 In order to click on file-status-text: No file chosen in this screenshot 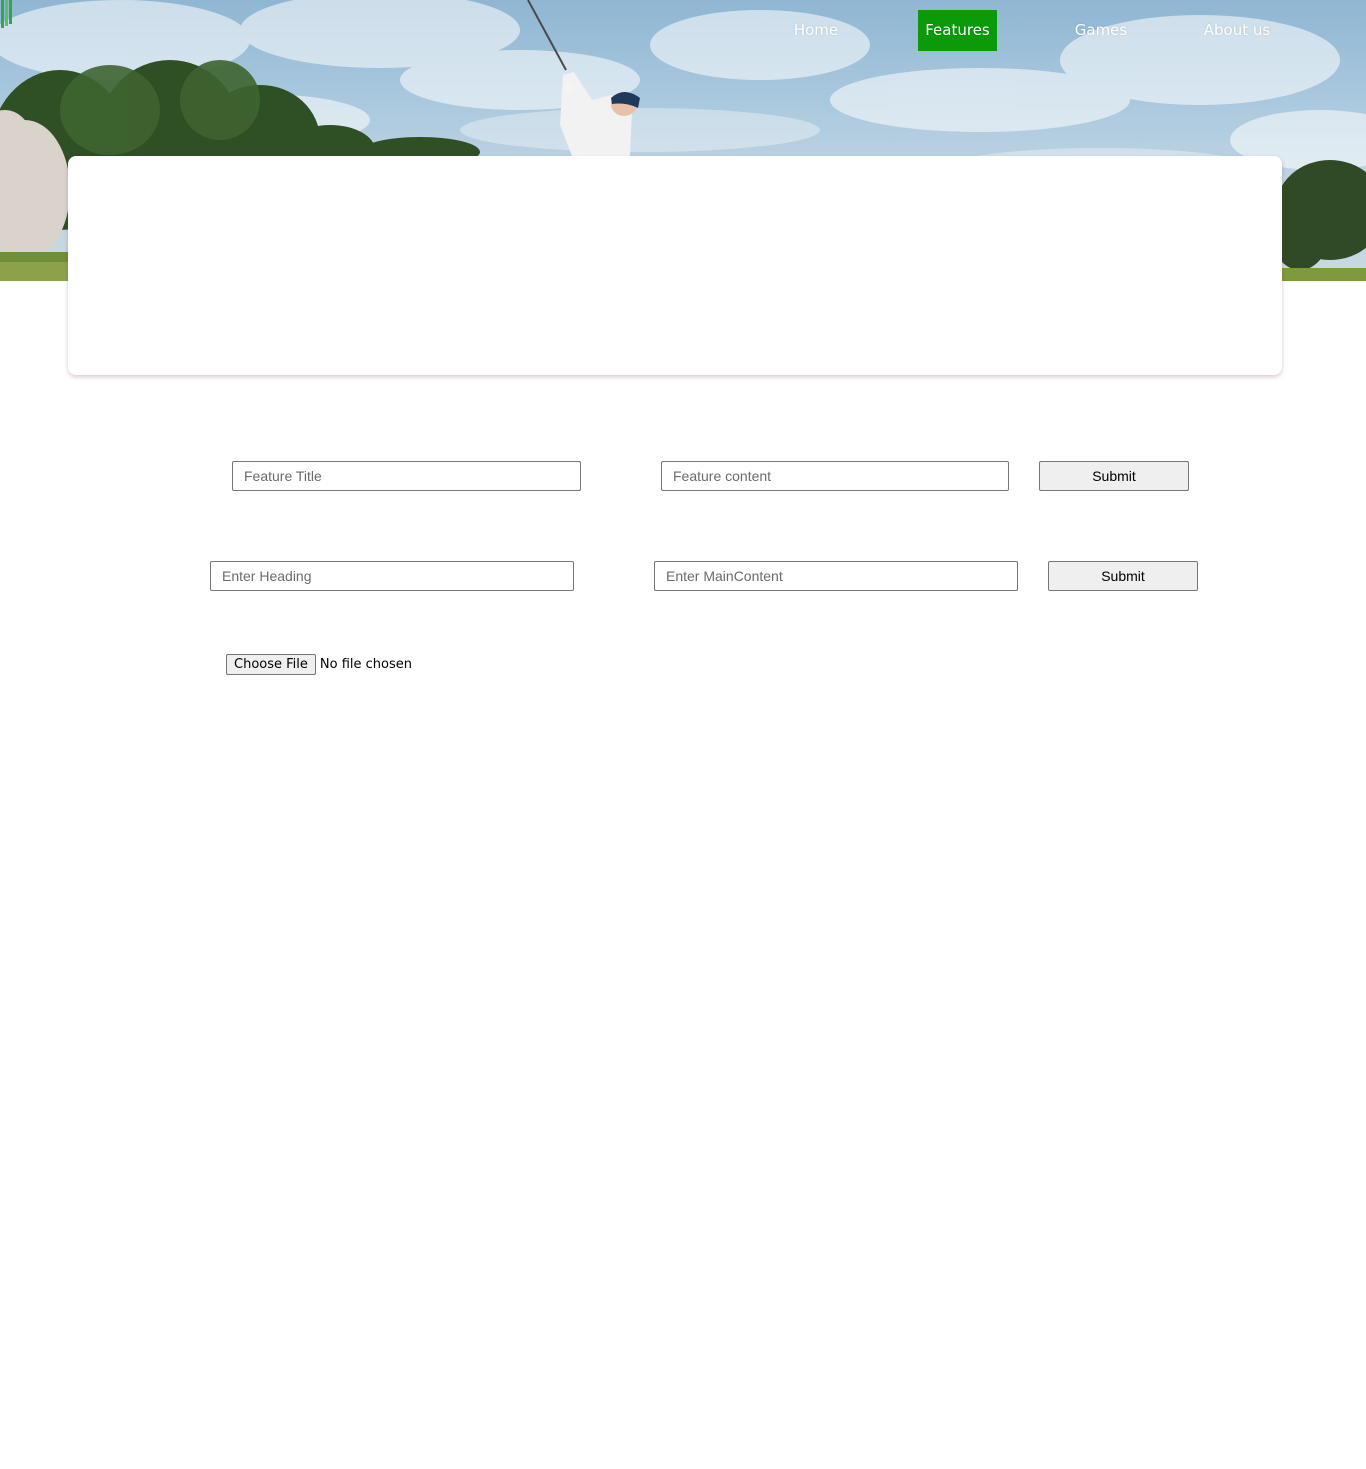, I will do `click(365, 664)`.